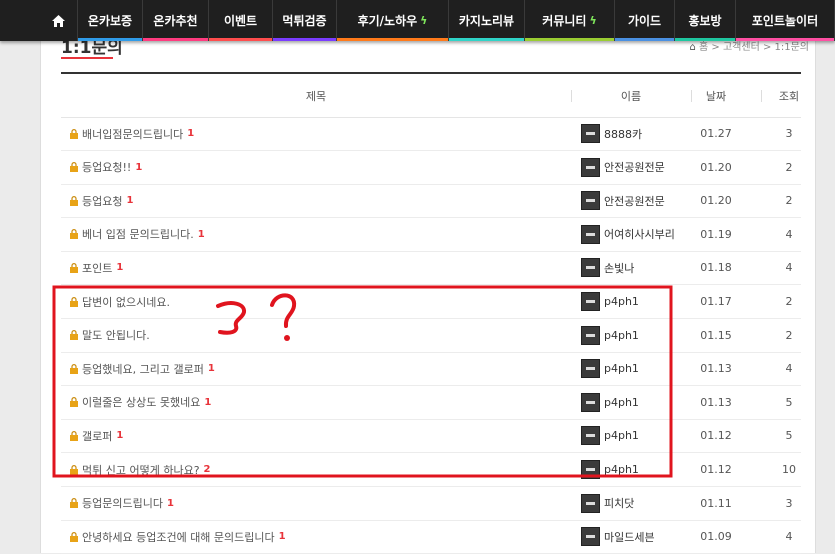  I want to click on table-row: 등업요청 1 안전공원전문 01.20 2, so click(431, 201).